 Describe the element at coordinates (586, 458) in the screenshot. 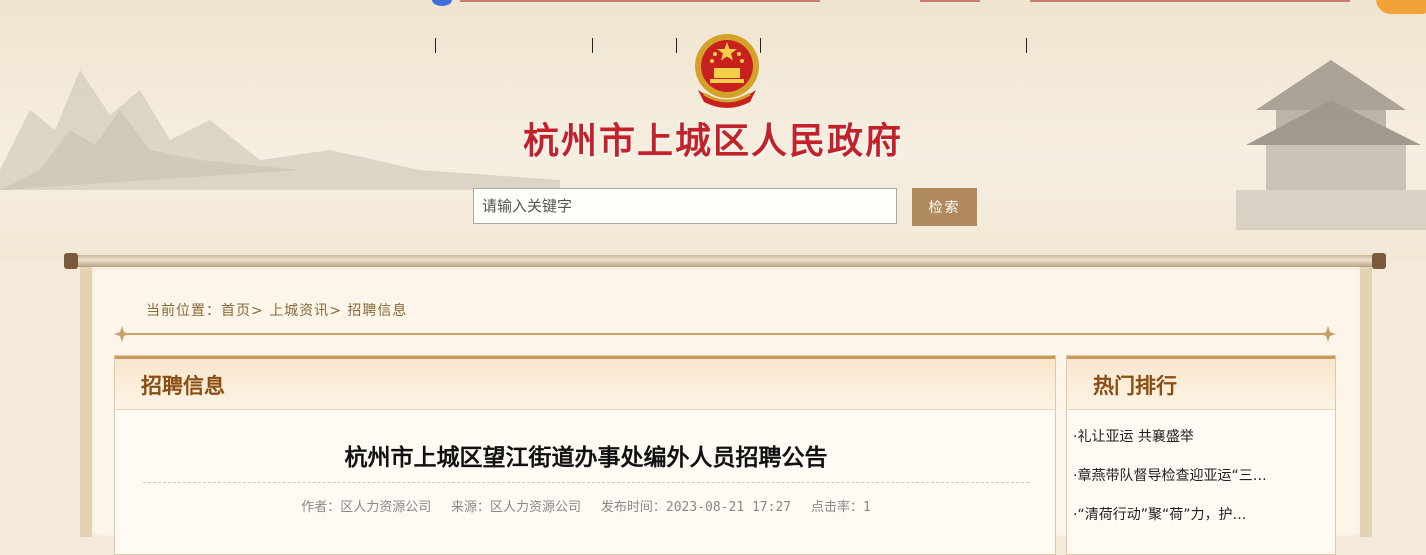

I see `article-title: 杭州市上城区望江街道办事处编外人员招聘公告` at that location.